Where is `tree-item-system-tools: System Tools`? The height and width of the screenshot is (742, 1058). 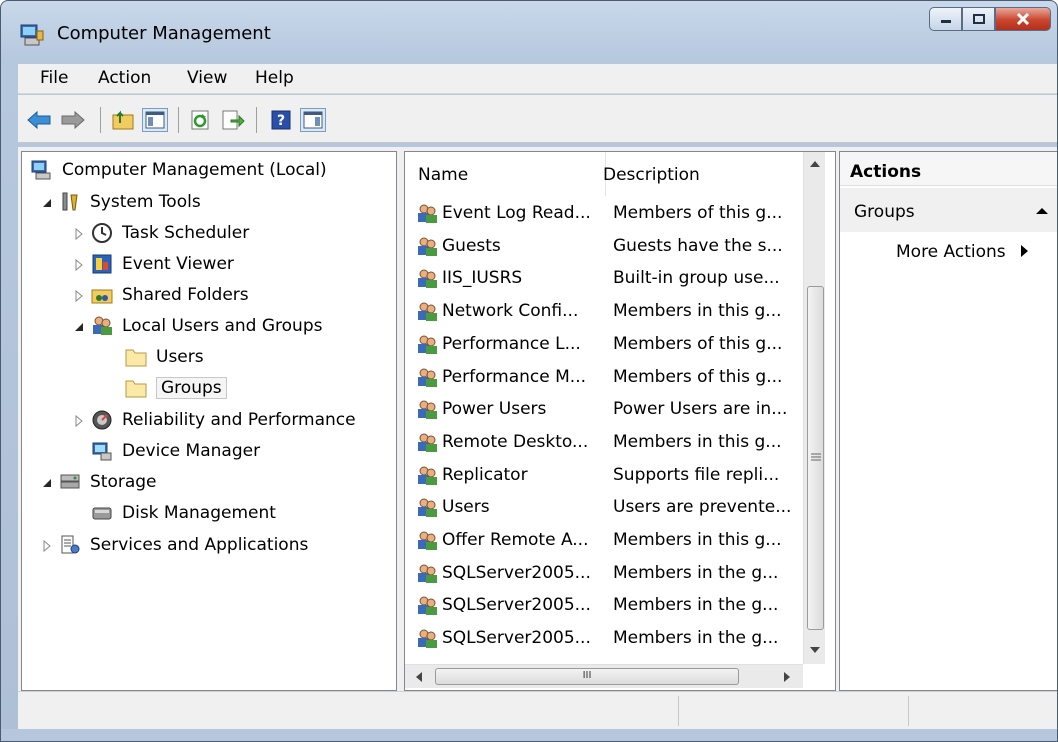
tree-item-system-tools: System Tools is located at coordinates (120, 202).